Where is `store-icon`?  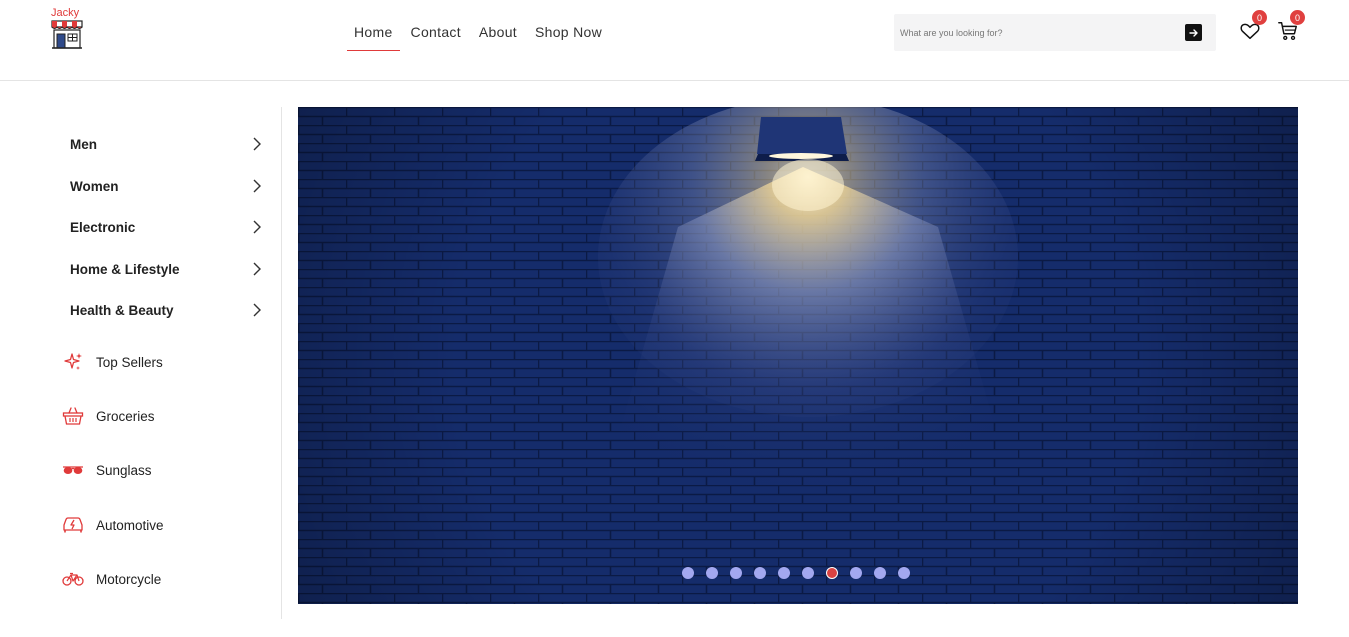 store-icon is located at coordinates (67, 34).